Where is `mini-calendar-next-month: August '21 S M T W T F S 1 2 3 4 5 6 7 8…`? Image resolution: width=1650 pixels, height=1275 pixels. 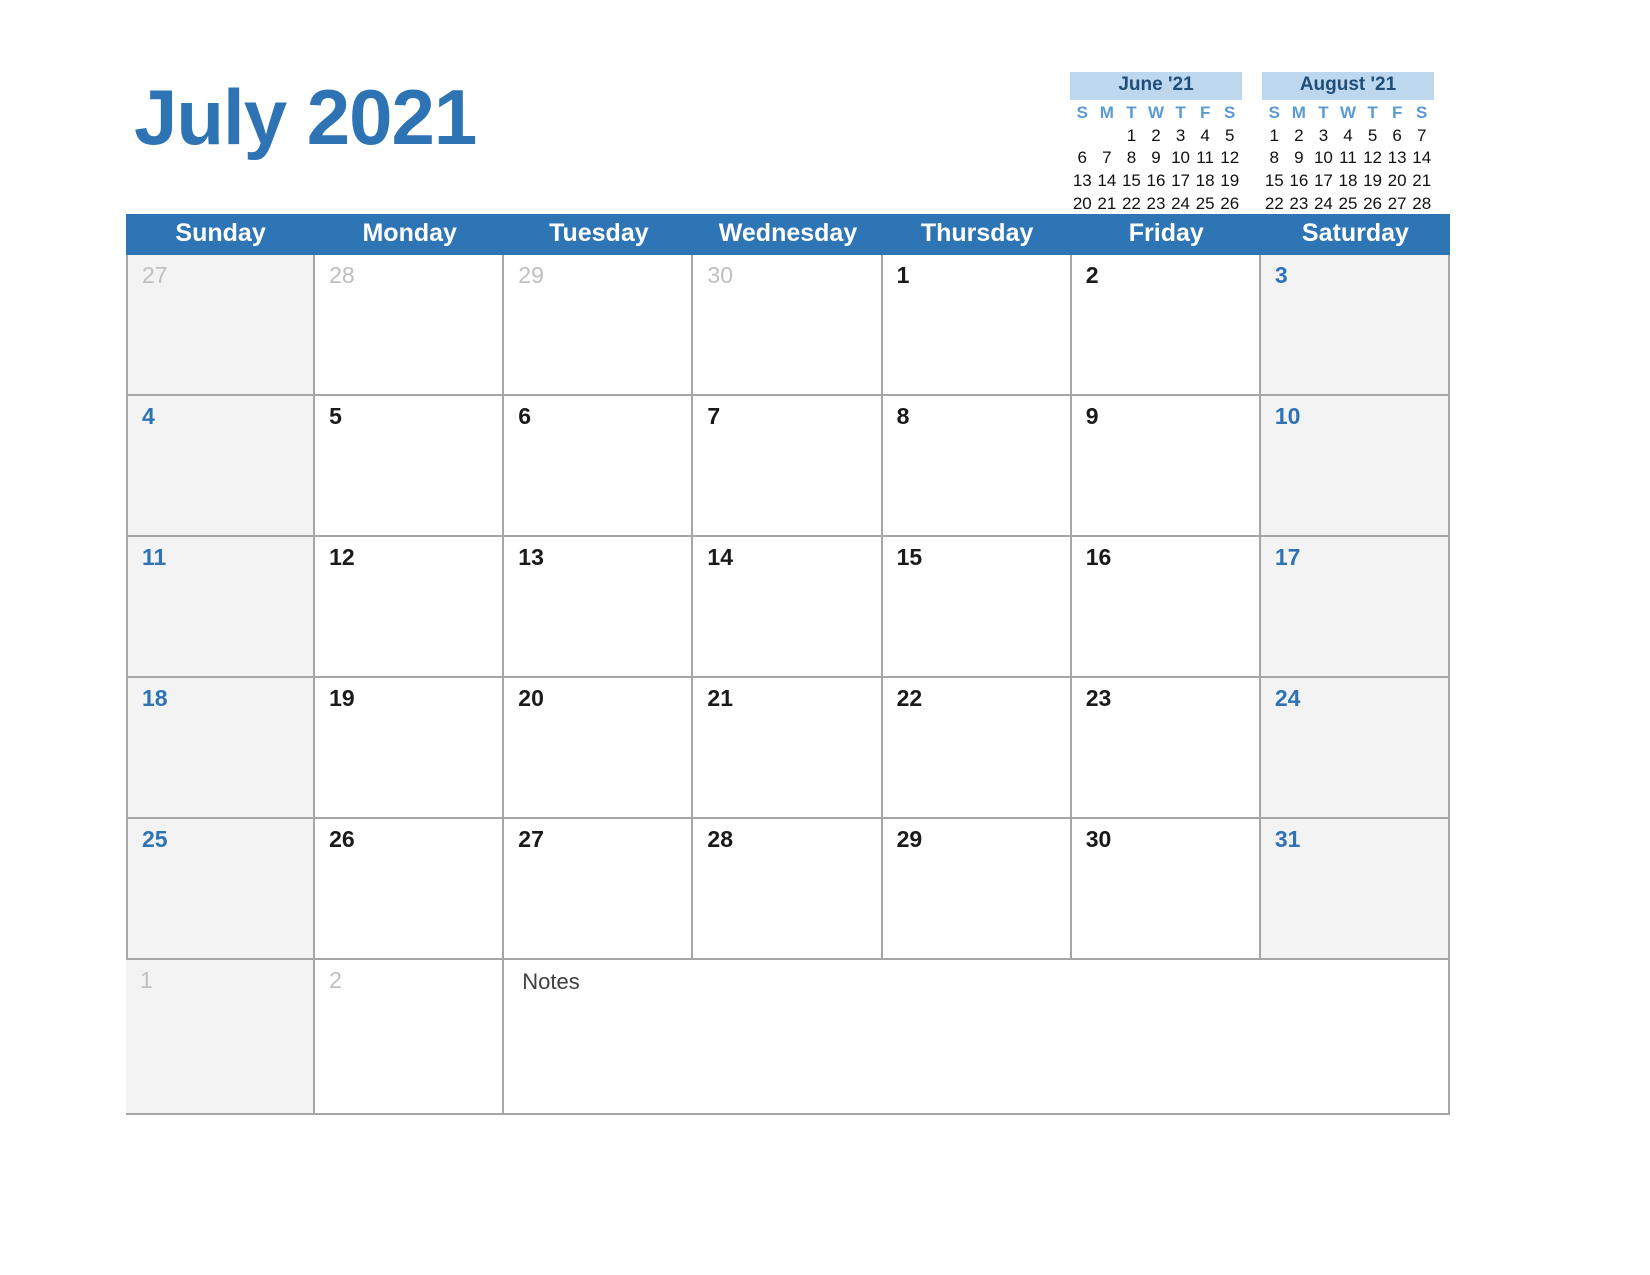 mini-calendar-next-month: August '21 S M T W T F S 1 2 3 4 5 6 7 8… is located at coordinates (1348, 155).